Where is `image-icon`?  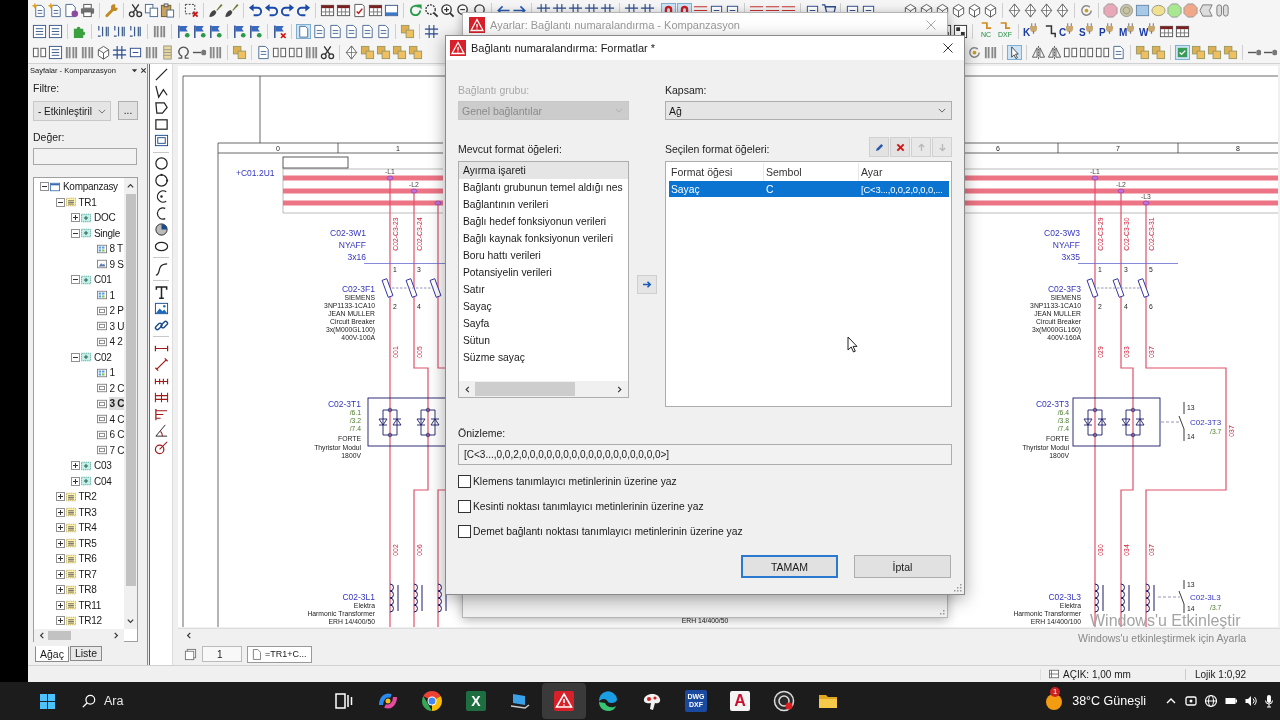 image-icon is located at coordinates (161, 308).